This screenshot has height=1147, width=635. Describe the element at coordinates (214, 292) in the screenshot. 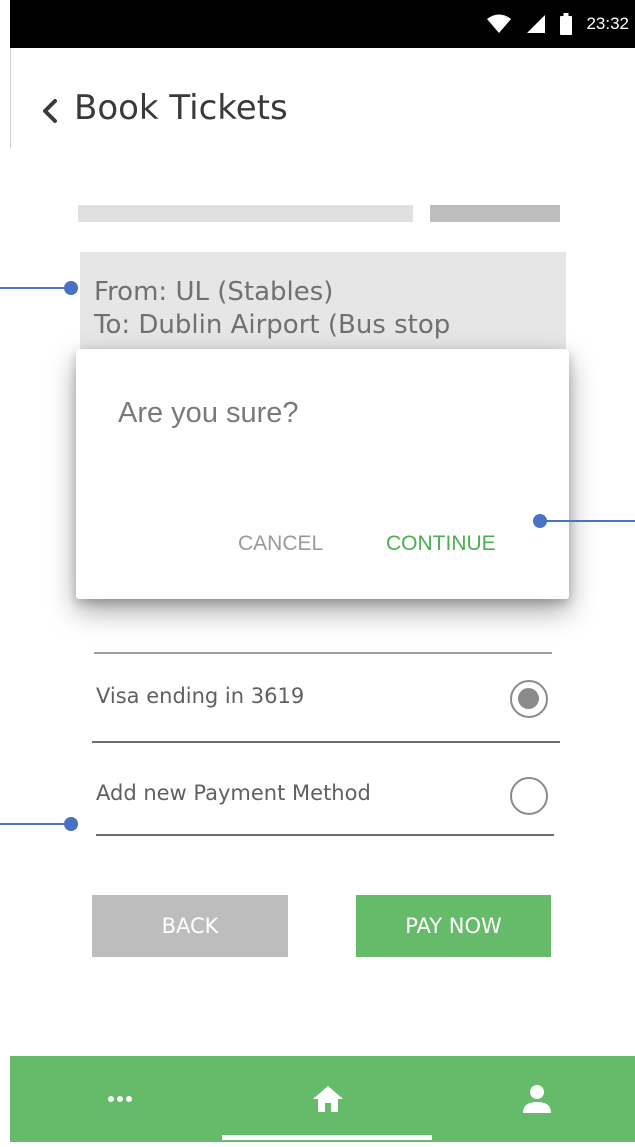

I see `route-from: From: UL (Stables)` at that location.